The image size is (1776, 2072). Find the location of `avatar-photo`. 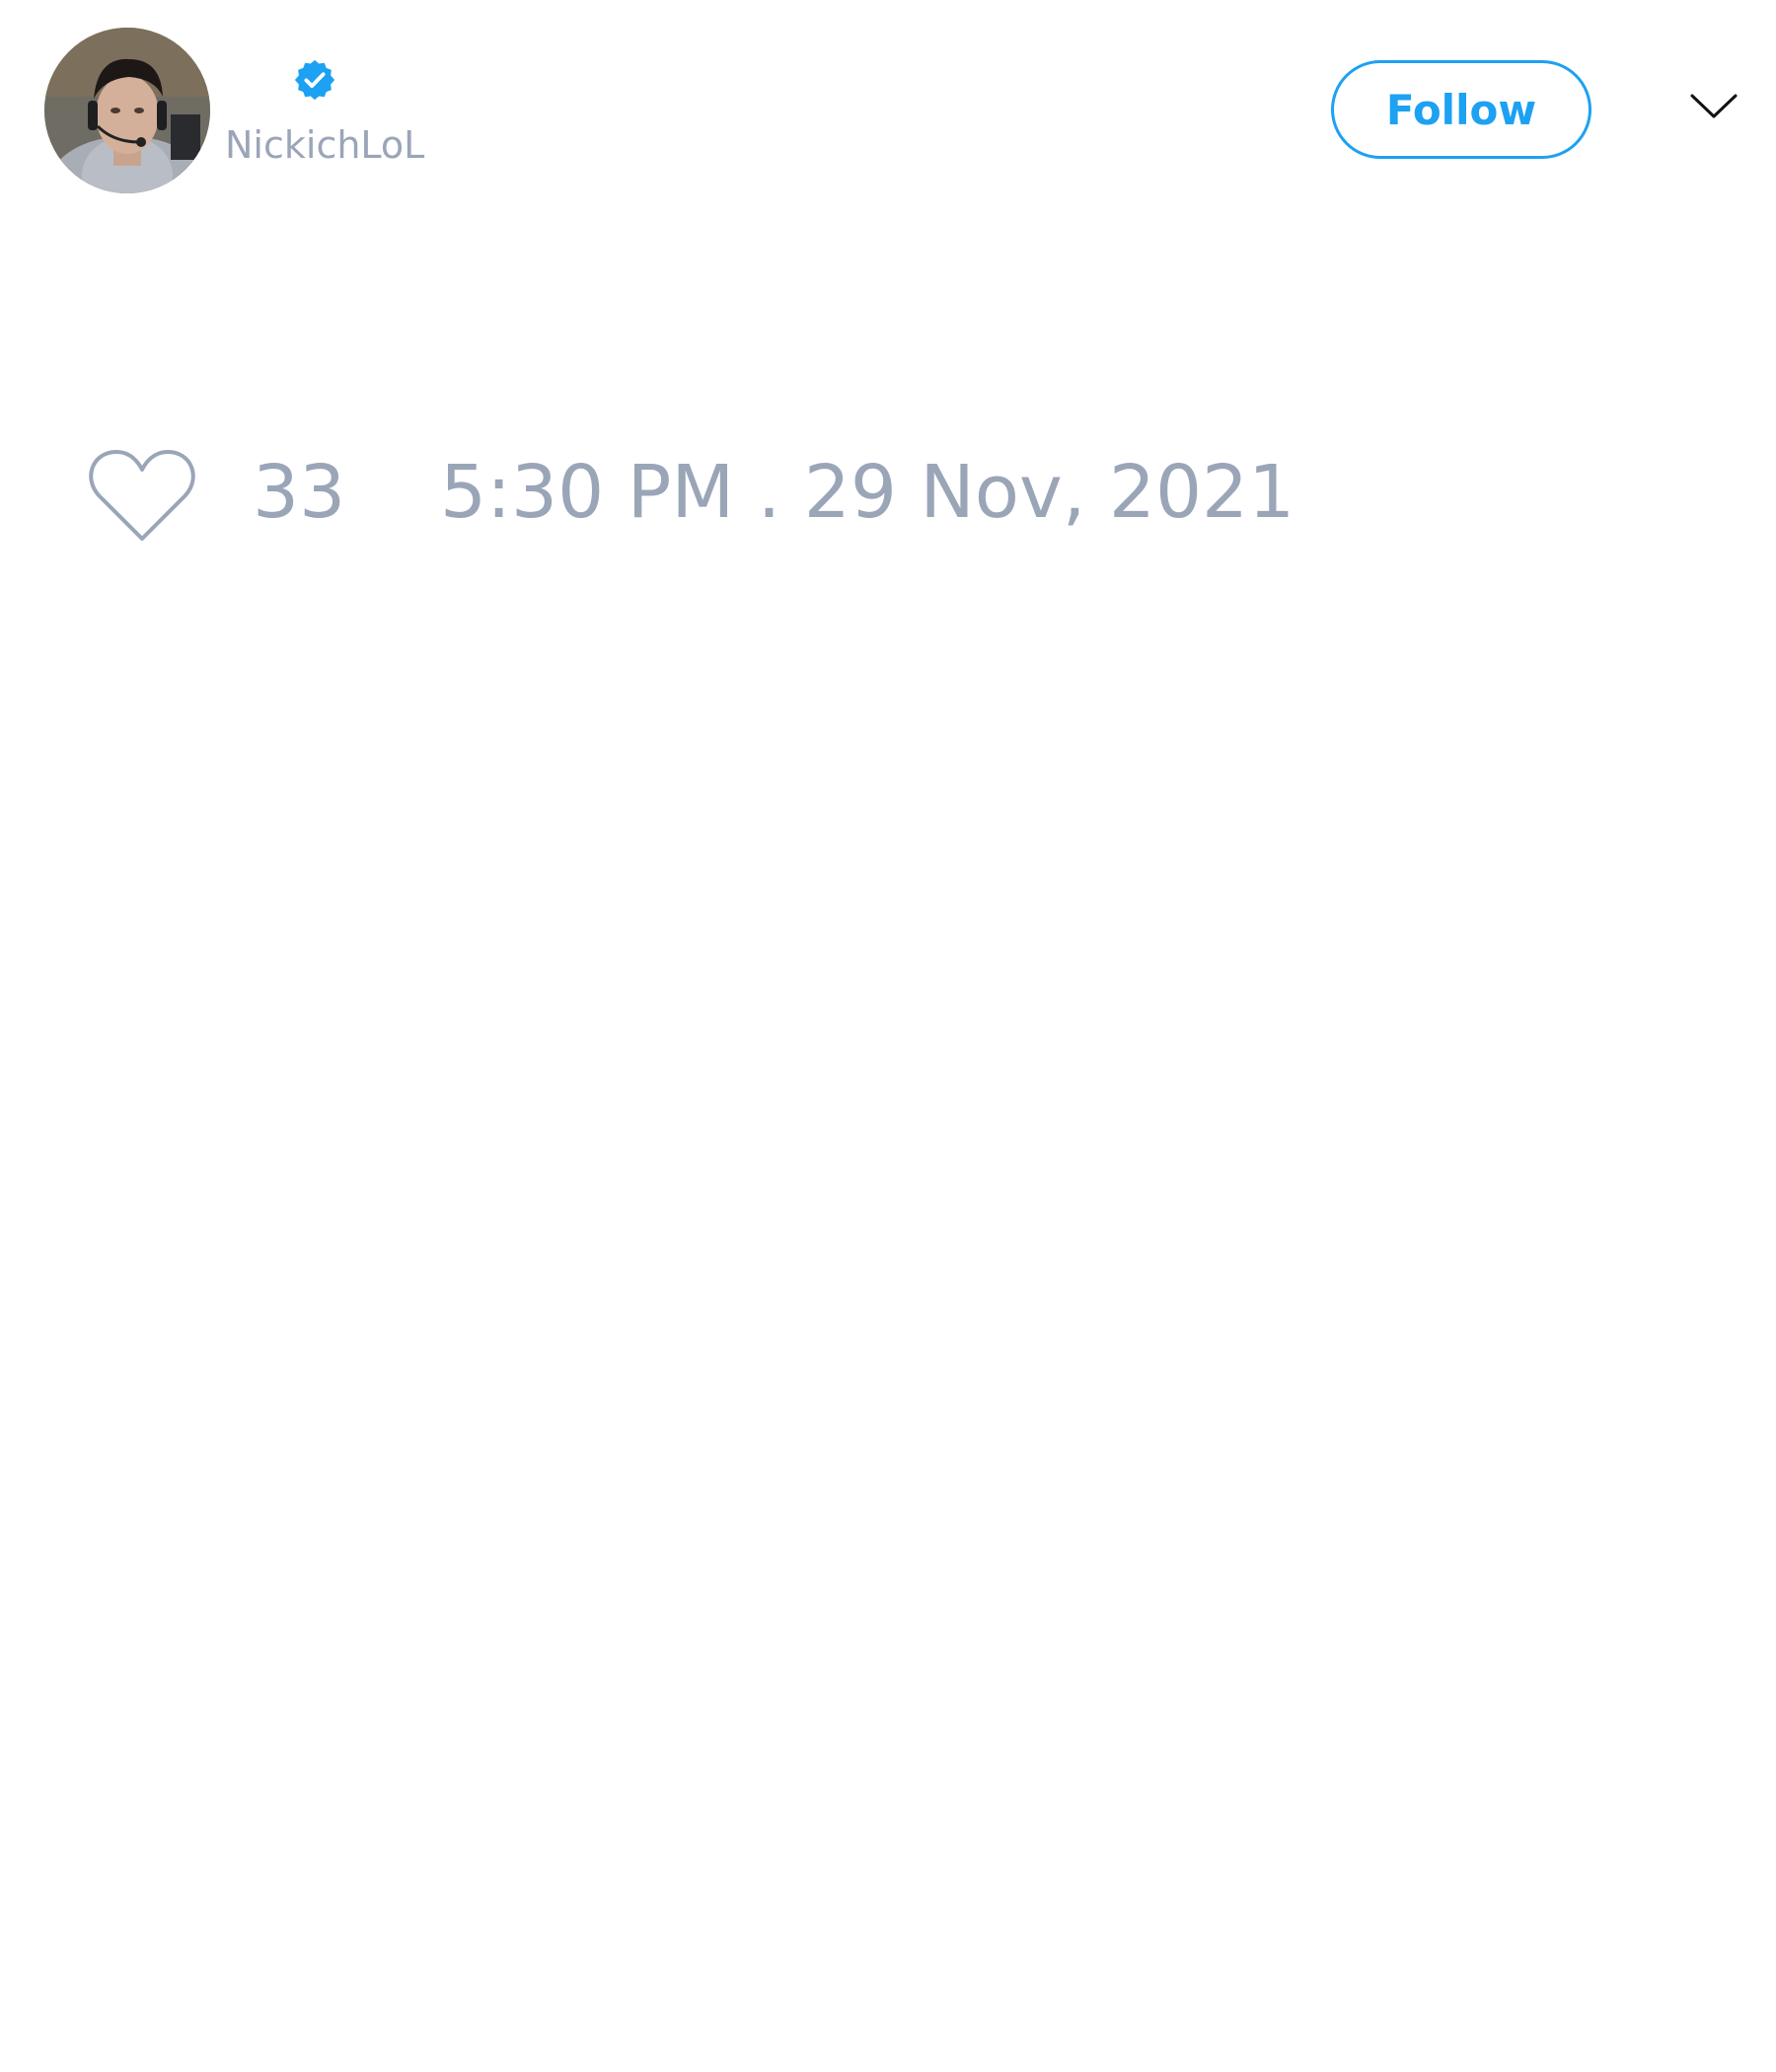

avatar-photo is located at coordinates (127, 111).